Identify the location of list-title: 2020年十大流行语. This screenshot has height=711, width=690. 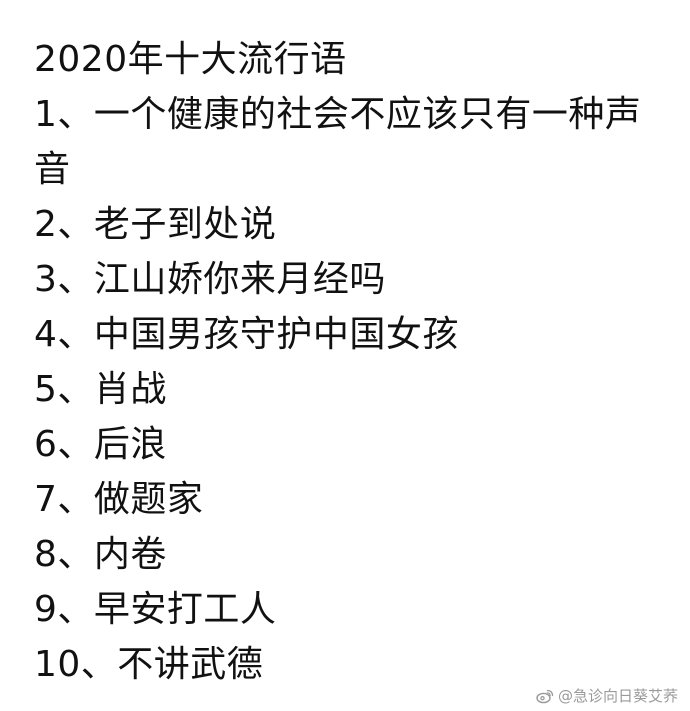
(190, 59).